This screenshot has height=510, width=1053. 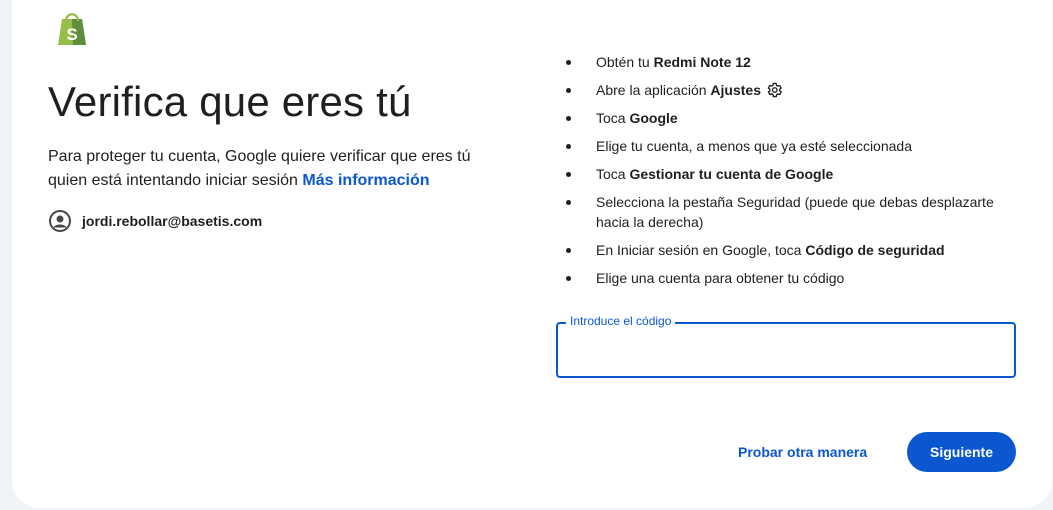 I want to click on shopify-logo-icon: S, so click(x=72, y=29).